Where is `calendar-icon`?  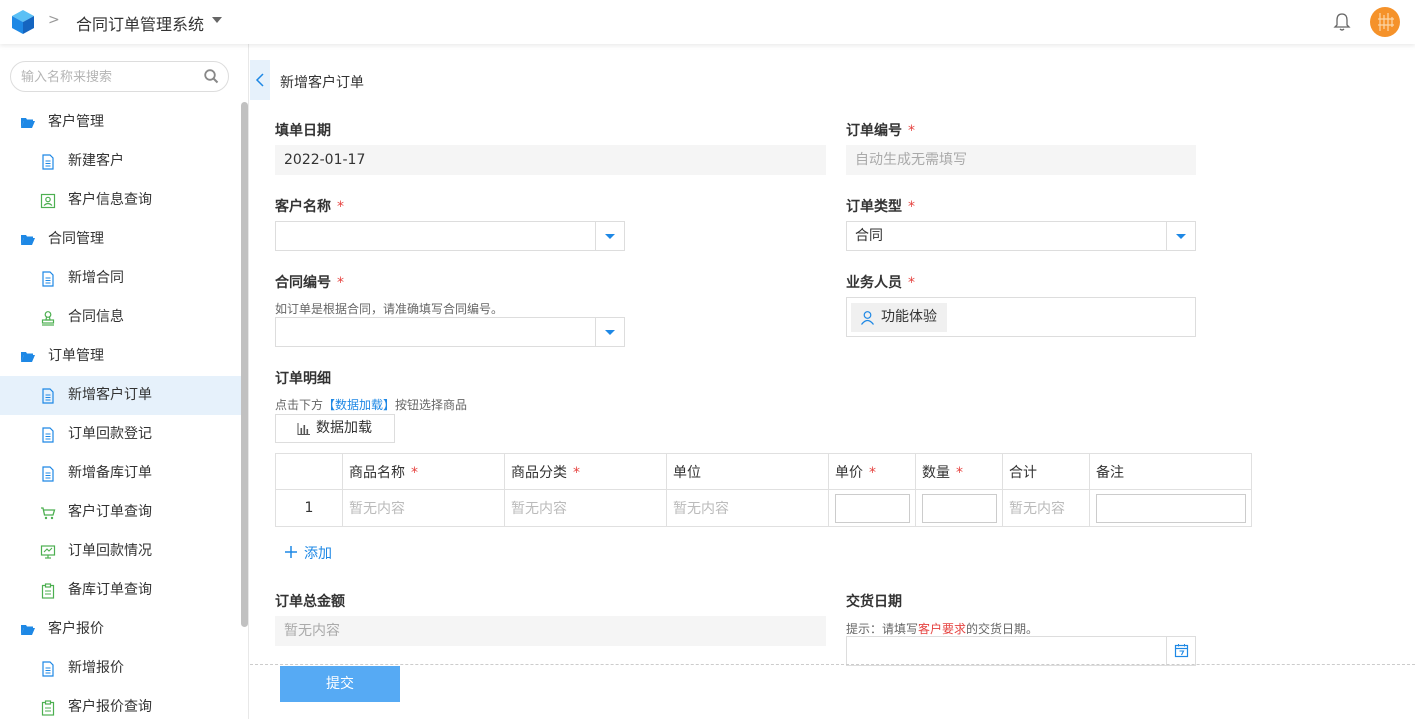
calendar-icon is located at coordinates (1181, 651).